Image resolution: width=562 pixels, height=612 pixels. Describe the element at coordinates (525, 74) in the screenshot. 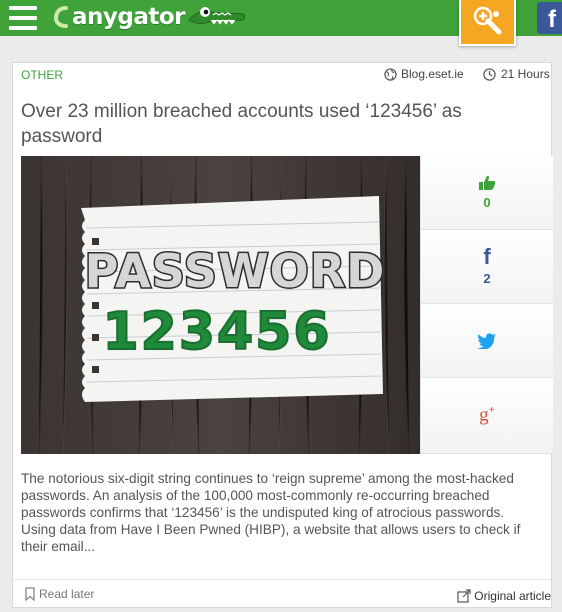

I see `age-text: 21 Hours` at that location.